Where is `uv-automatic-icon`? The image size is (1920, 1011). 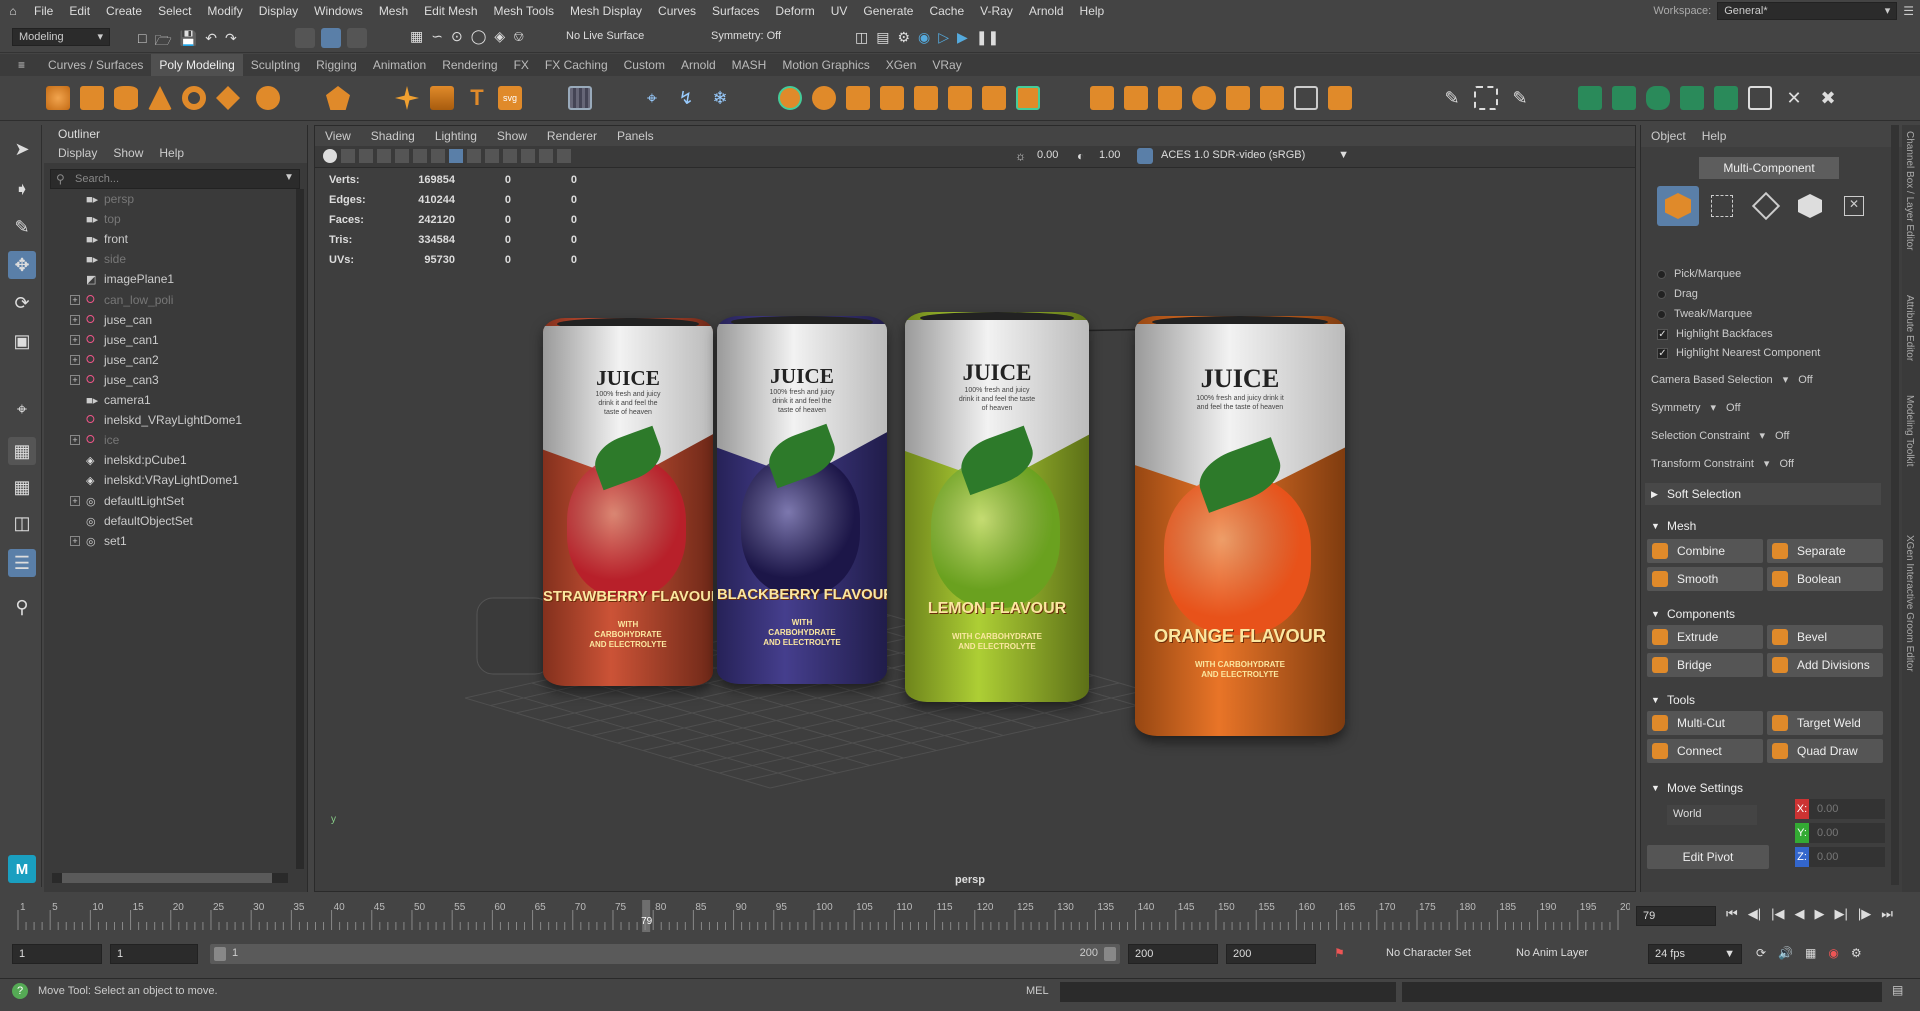 uv-automatic-icon is located at coordinates (1692, 98).